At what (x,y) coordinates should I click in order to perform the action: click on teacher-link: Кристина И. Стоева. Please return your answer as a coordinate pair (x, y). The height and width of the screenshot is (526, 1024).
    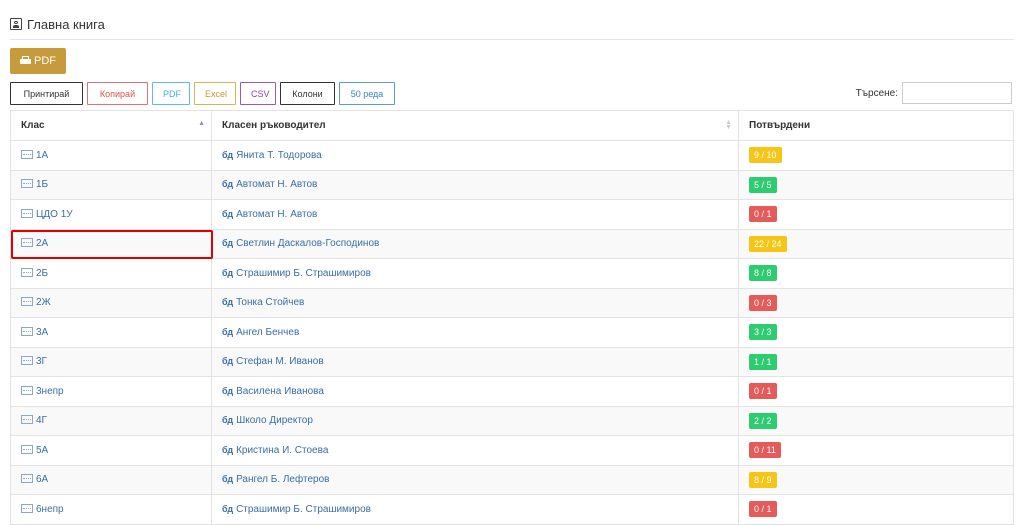
    Looking at the image, I should click on (282, 450).